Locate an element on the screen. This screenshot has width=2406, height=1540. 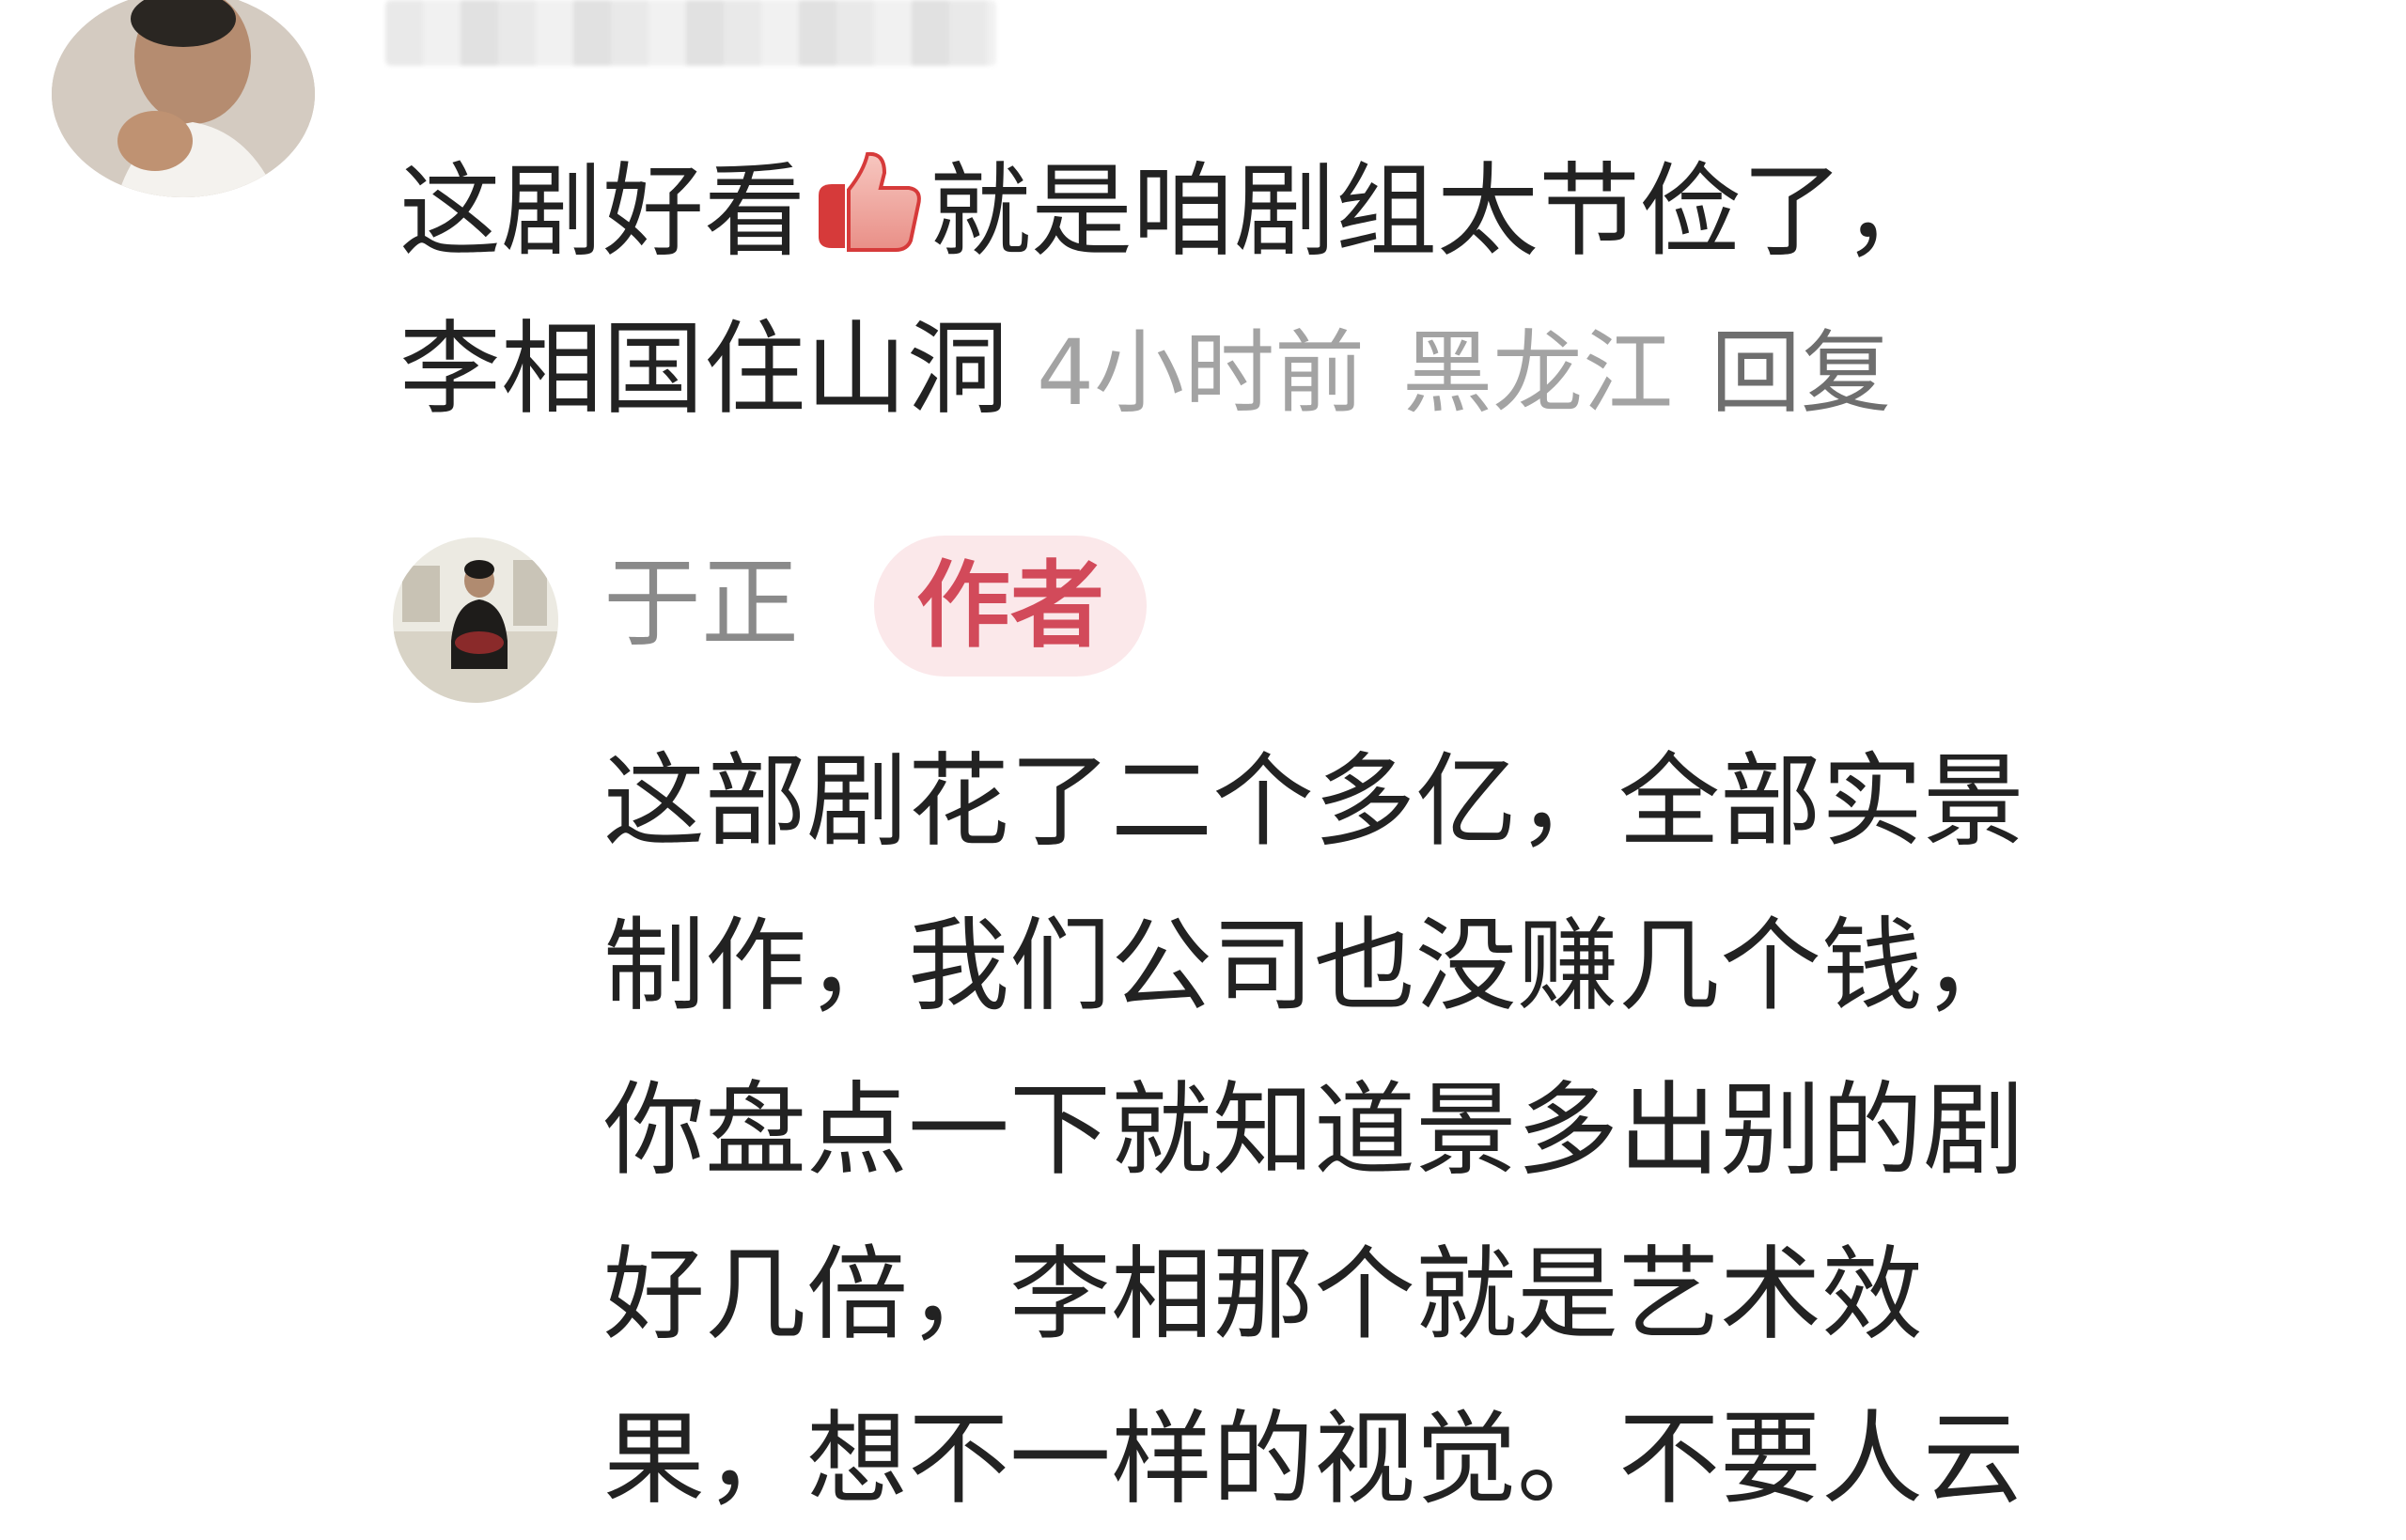
reply-line-2: 制作，我们公司也没赚几个钱， is located at coordinates (1314, 966).